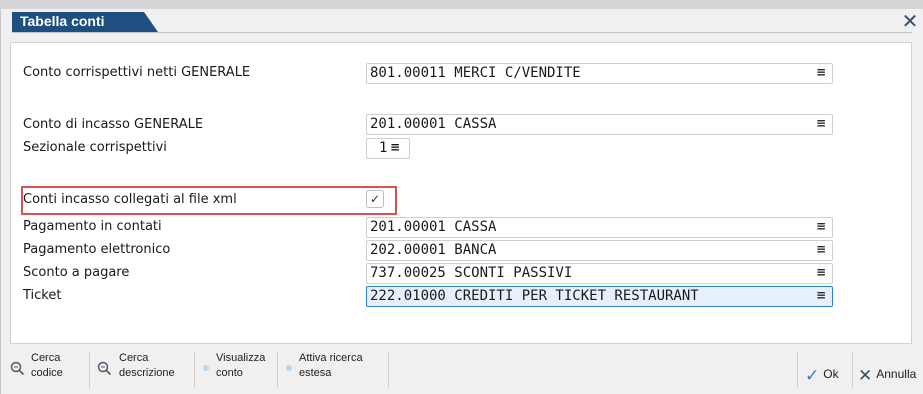 This screenshot has height=394, width=923. I want to click on check-icon: ✓, so click(812, 375).